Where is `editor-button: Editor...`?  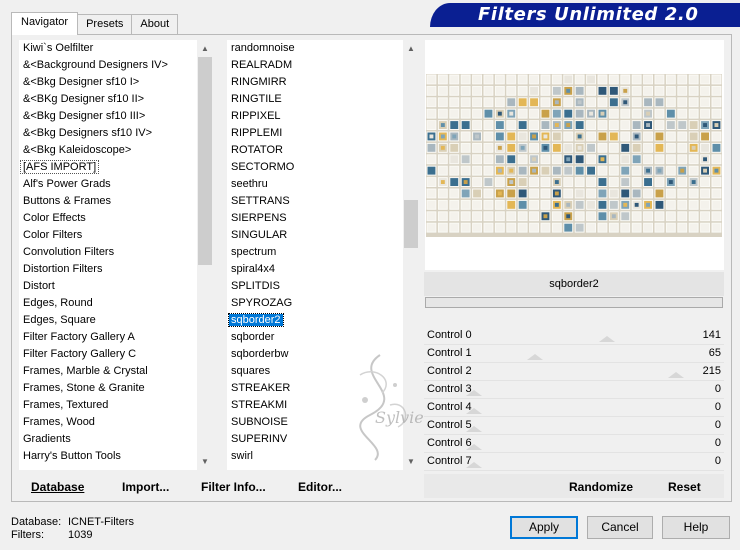
editor-button: Editor... is located at coordinates (320, 487).